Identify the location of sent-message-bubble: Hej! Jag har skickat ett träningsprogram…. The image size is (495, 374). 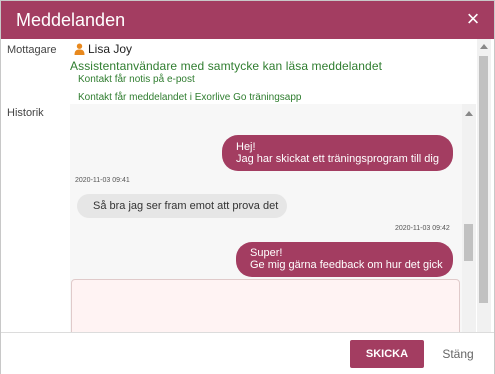
(337, 153).